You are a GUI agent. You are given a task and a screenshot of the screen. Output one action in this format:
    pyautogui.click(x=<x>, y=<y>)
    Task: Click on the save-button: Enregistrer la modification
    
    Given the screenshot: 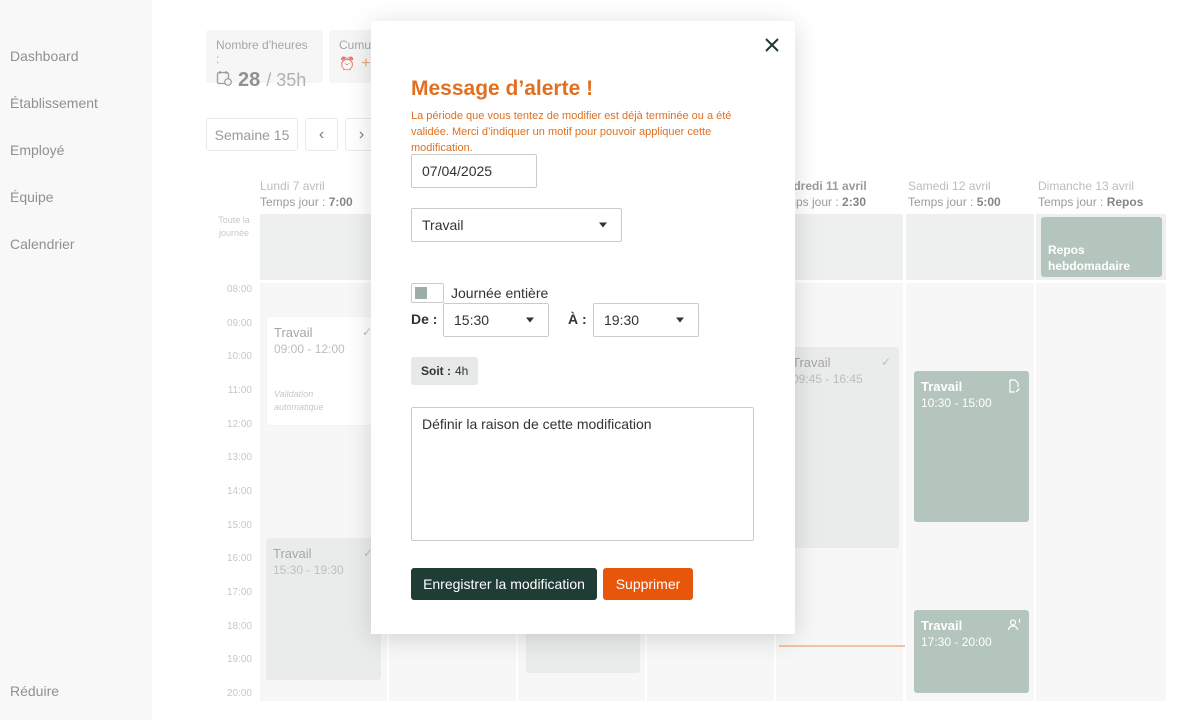 What is the action you would take?
    pyautogui.click(x=504, y=584)
    